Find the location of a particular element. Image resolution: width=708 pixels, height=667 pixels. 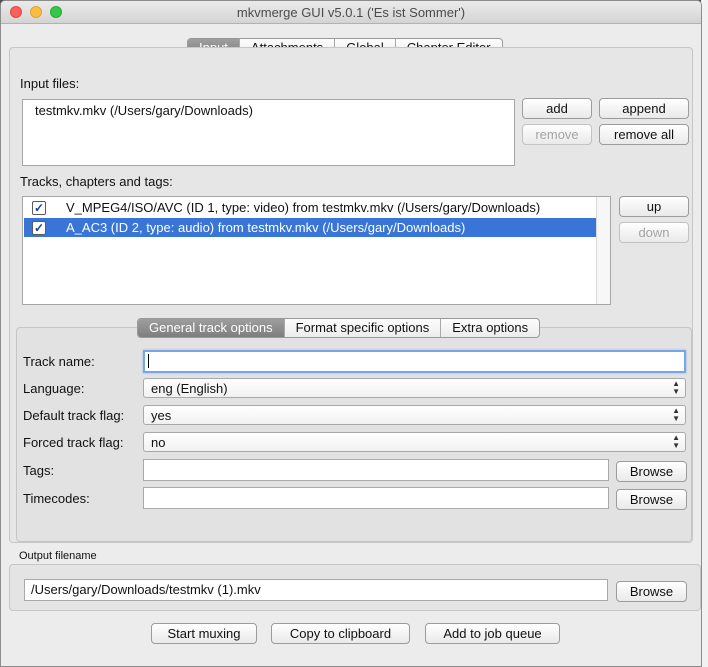

forced-flag-value: no is located at coordinates (158, 442).